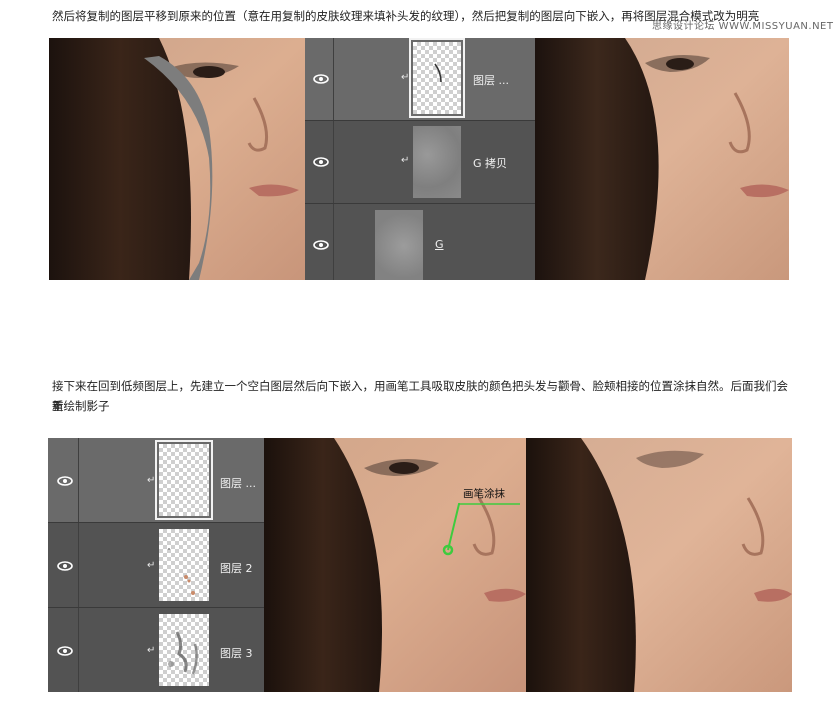 The height and width of the screenshot is (713, 838). I want to click on annotation-label: 画笔涂抹, so click(484, 494).